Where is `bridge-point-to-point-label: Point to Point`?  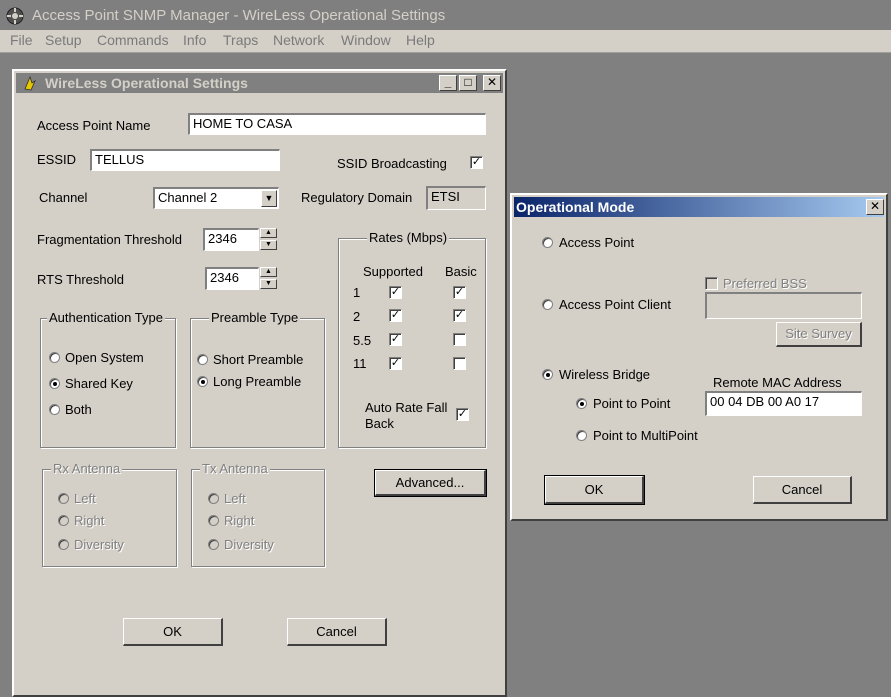 bridge-point-to-point-label: Point to Point is located at coordinates (631, 403).